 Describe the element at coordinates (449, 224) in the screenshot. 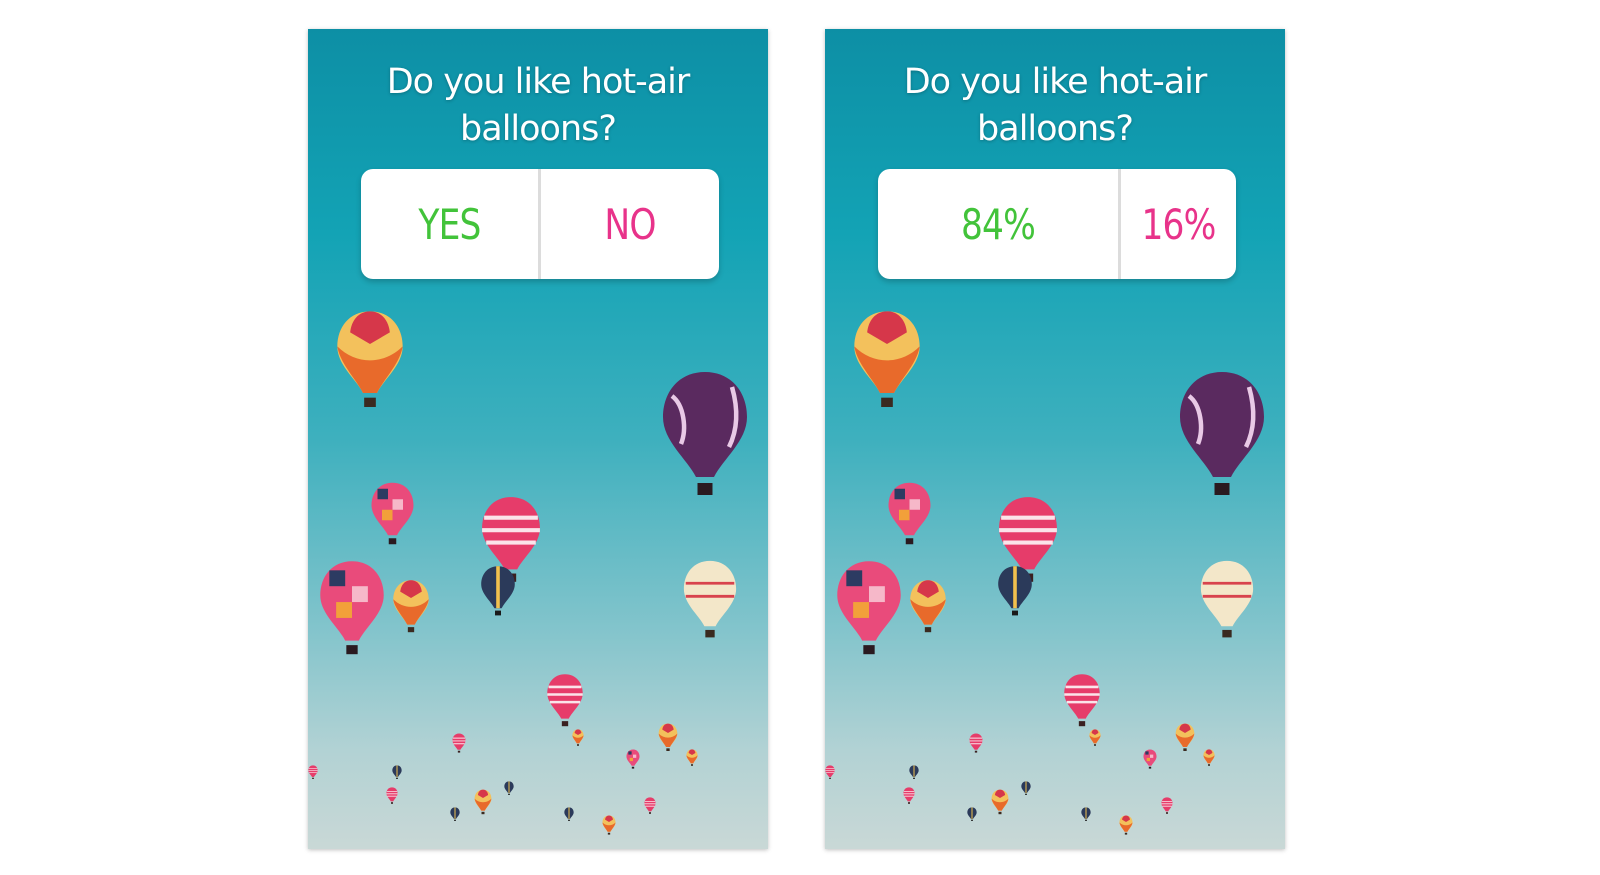

I see `poll-yes-button: YES` at that location.